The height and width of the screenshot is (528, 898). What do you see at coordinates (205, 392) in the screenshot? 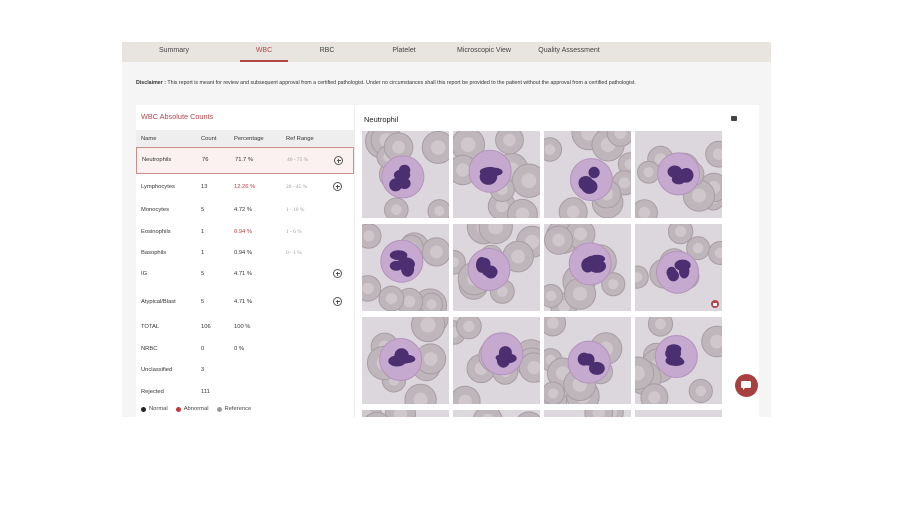
I see `cell-count: 111` at bounding box center [205, 392].